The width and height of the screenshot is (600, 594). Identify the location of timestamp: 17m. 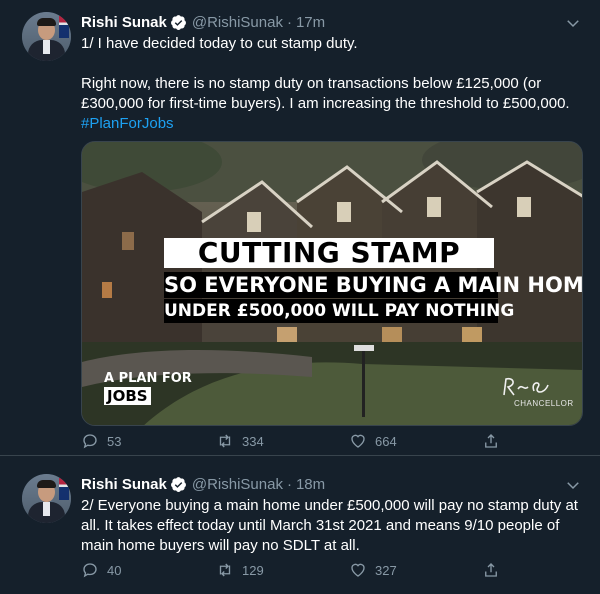
(310, 22).